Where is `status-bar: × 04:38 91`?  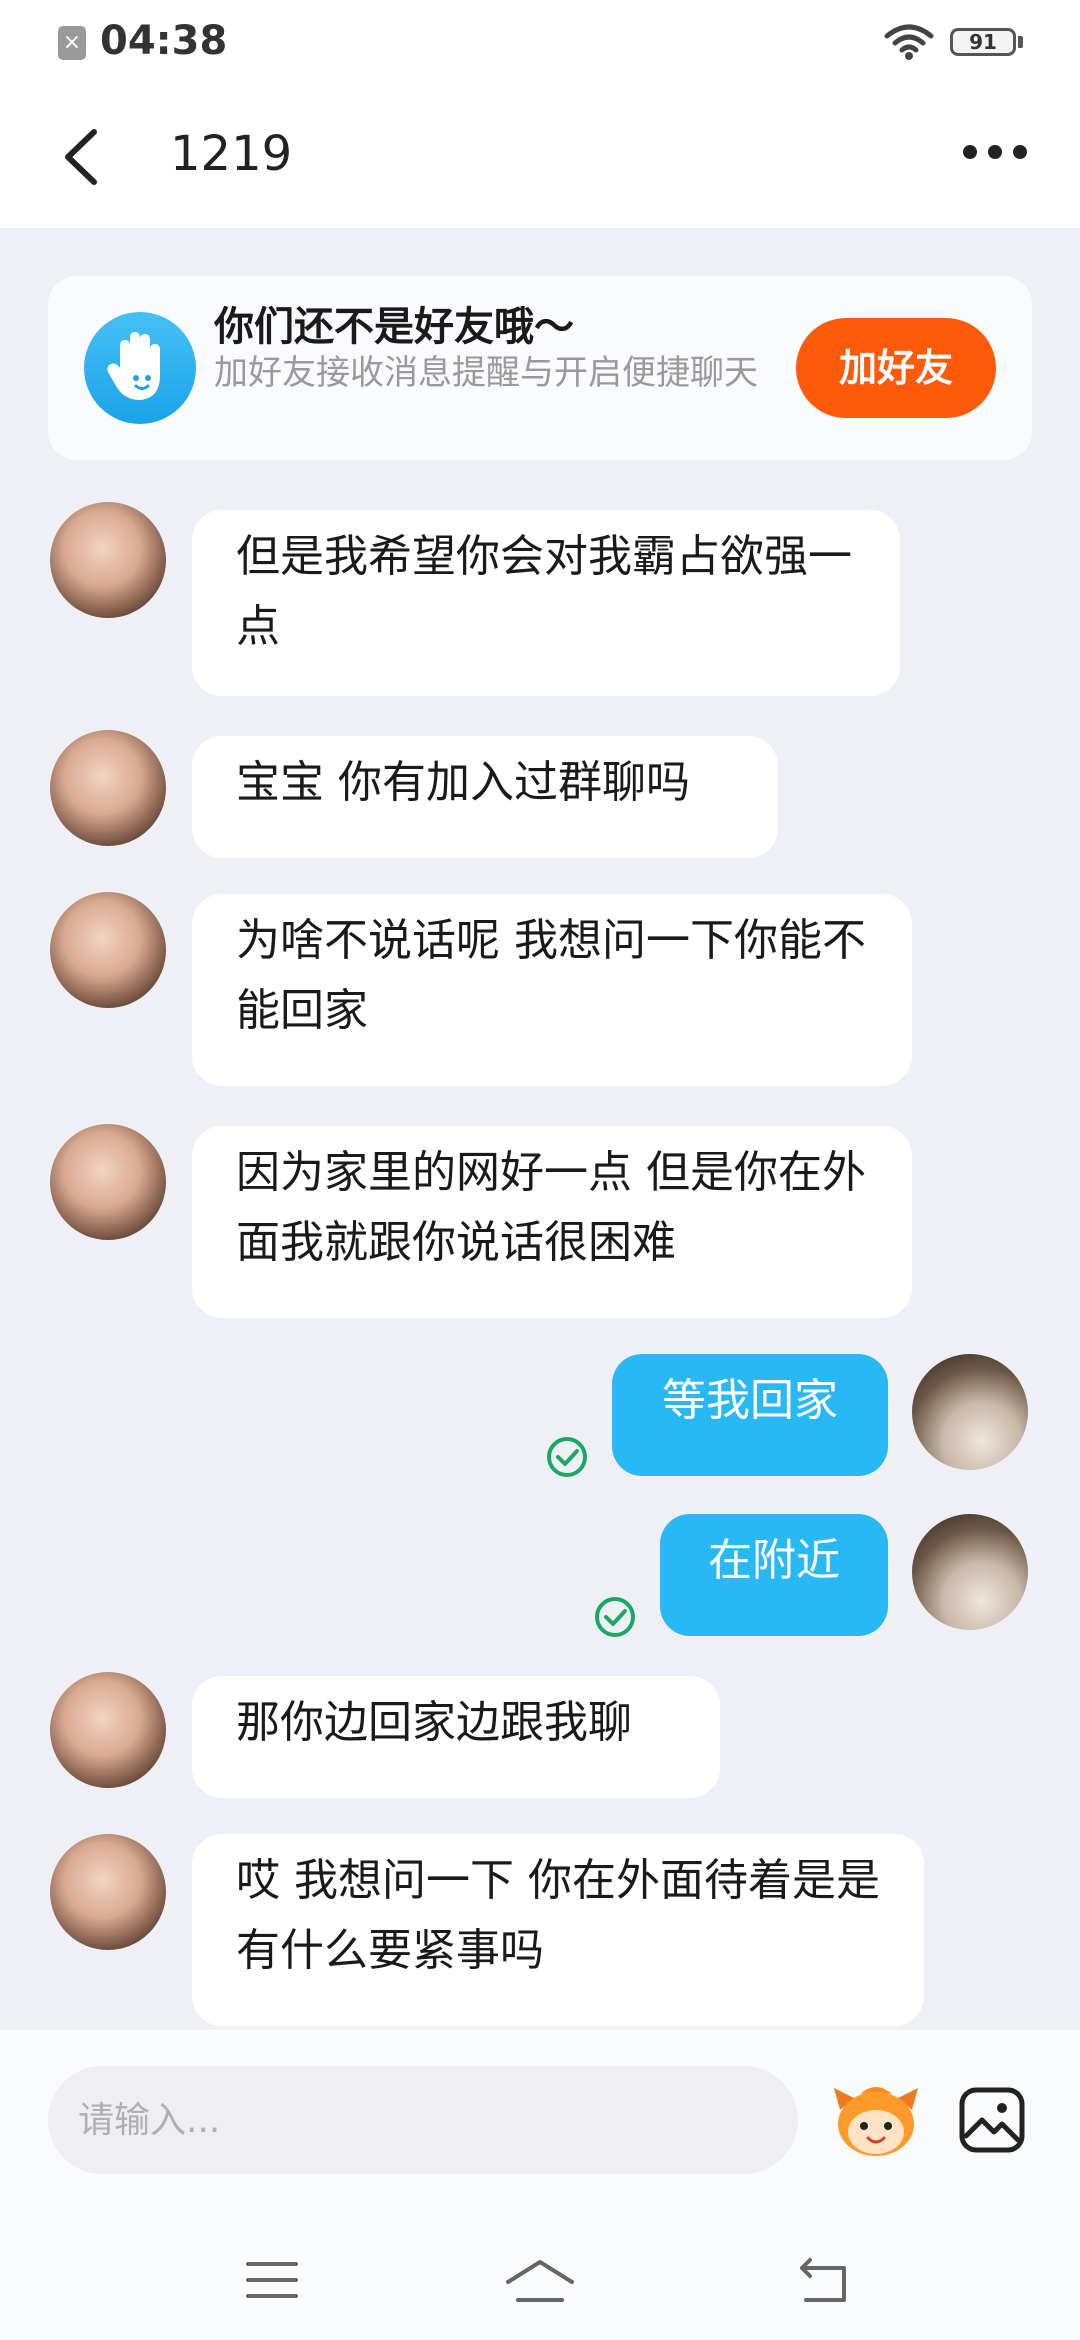 status-bar: × 04:38 91 is located at coordinates (540, 43).